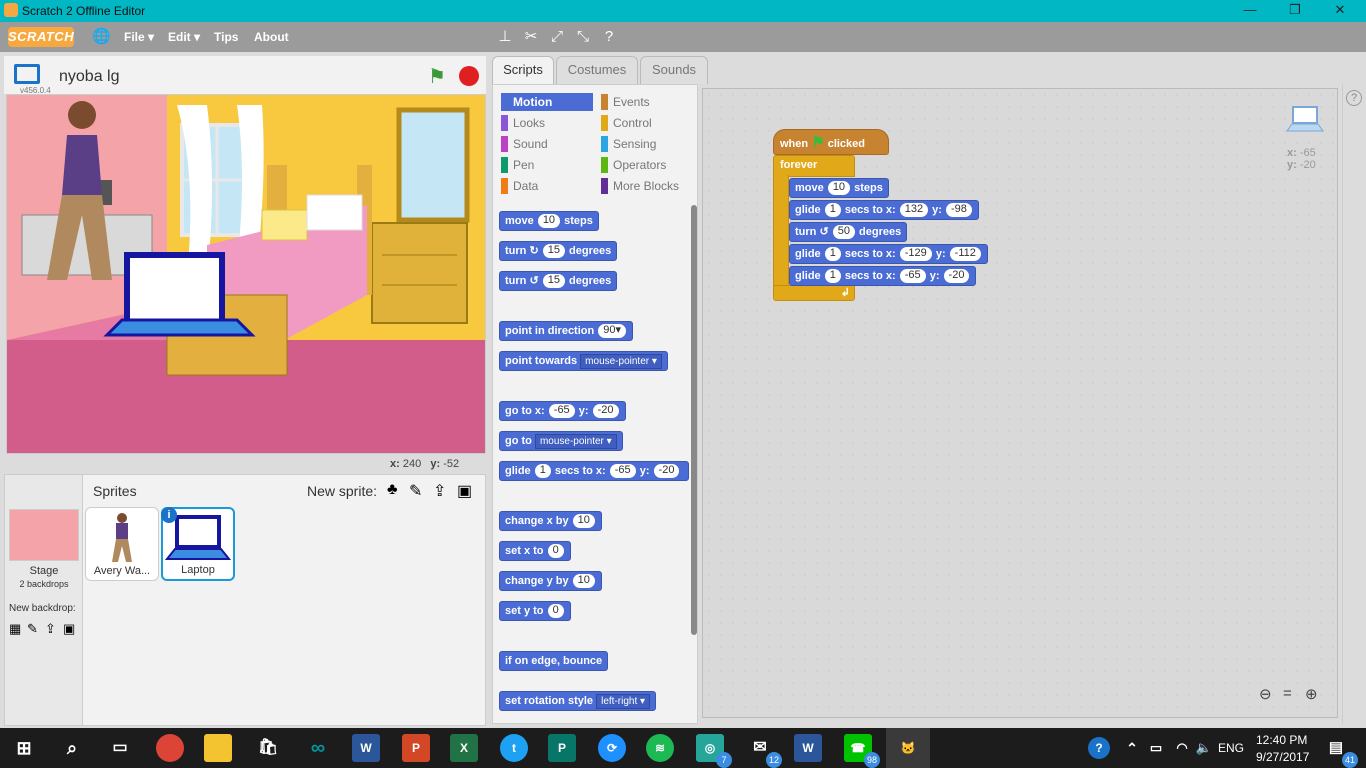  I want to click on clock-time: 12:40 PM, so click(1281, 740).